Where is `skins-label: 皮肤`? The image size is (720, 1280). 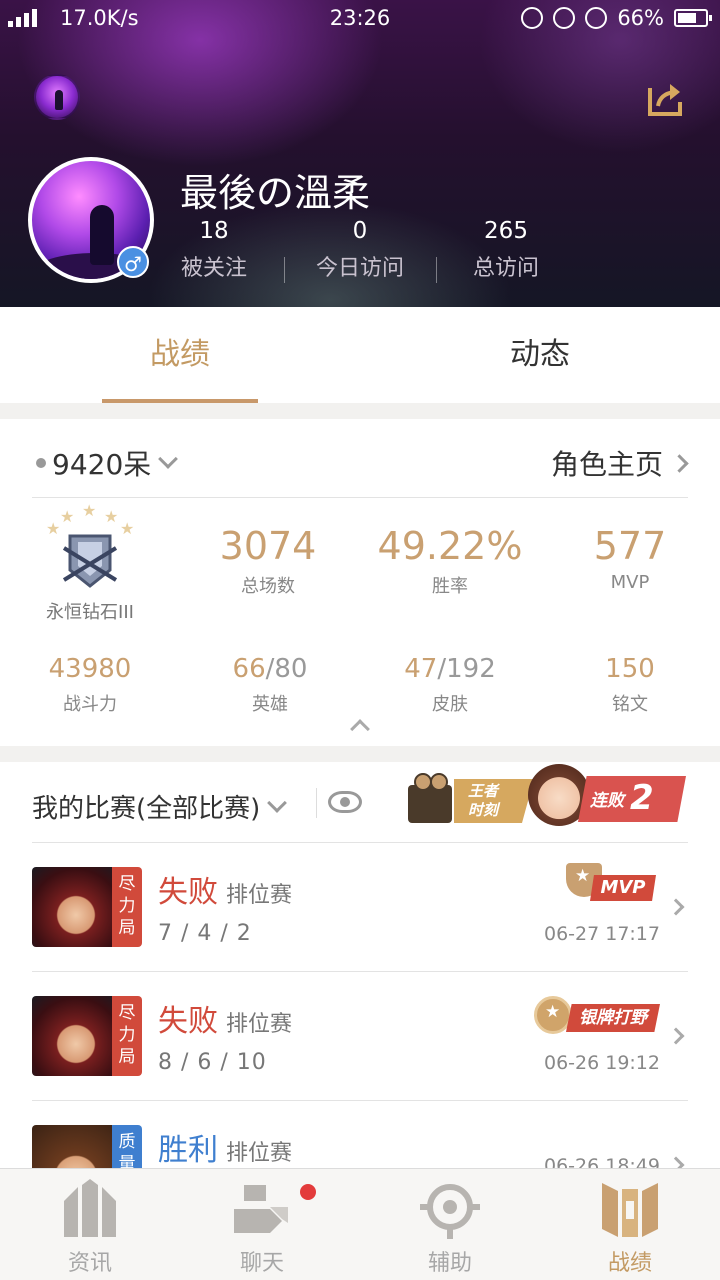 skins-label: 皮肤 is located at coordinates (450, 704).